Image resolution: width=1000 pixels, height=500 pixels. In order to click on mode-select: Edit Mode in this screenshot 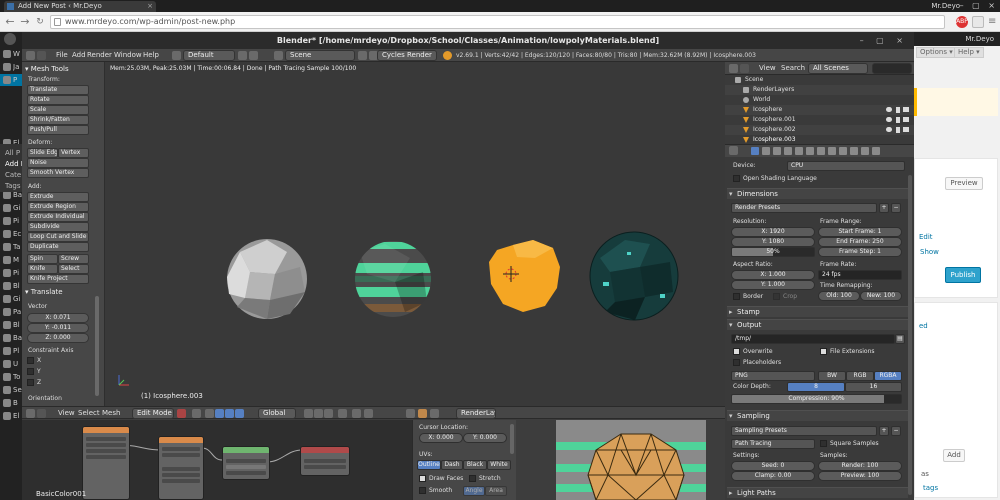, I will do `click(153, 413)`.